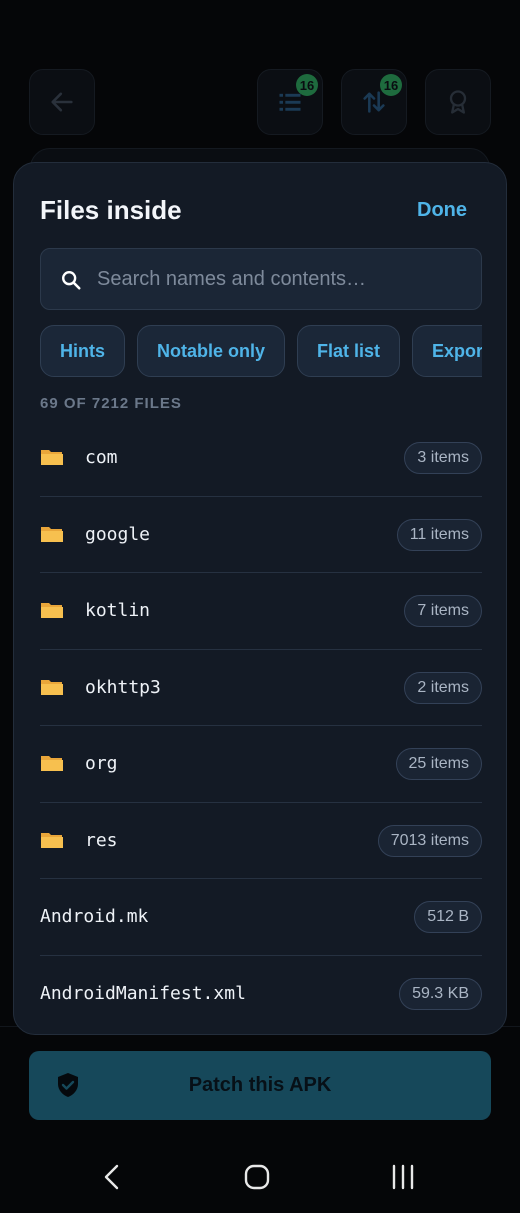 The height and width of the screenshot is (1213, 520). I want to click on sort-count-badge: 16, so click(391, 85).